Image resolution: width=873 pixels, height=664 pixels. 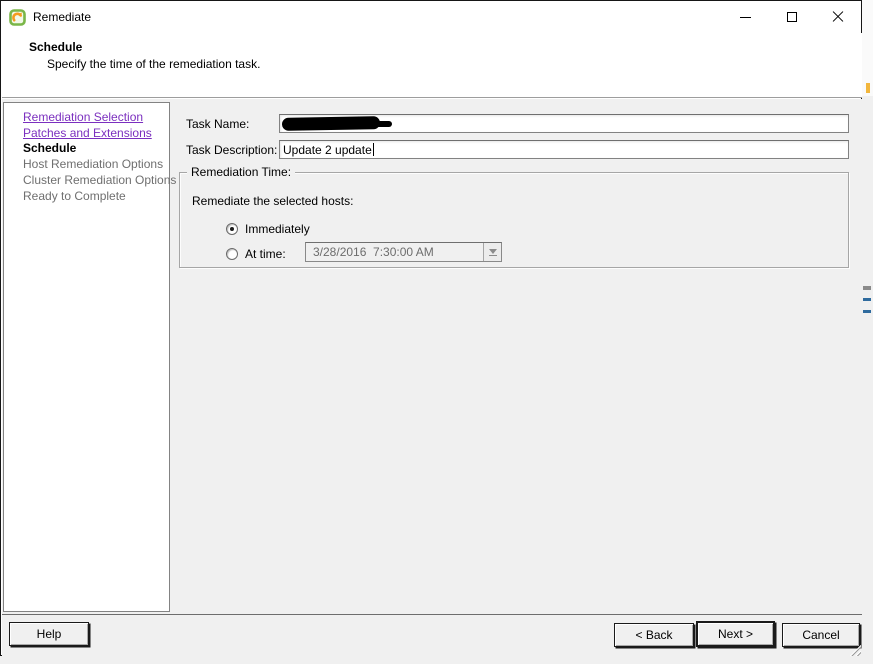 What do you see at coordinates (373, 149) in the screenshot?
I see `text-caret` at bounding box center [373, 149].